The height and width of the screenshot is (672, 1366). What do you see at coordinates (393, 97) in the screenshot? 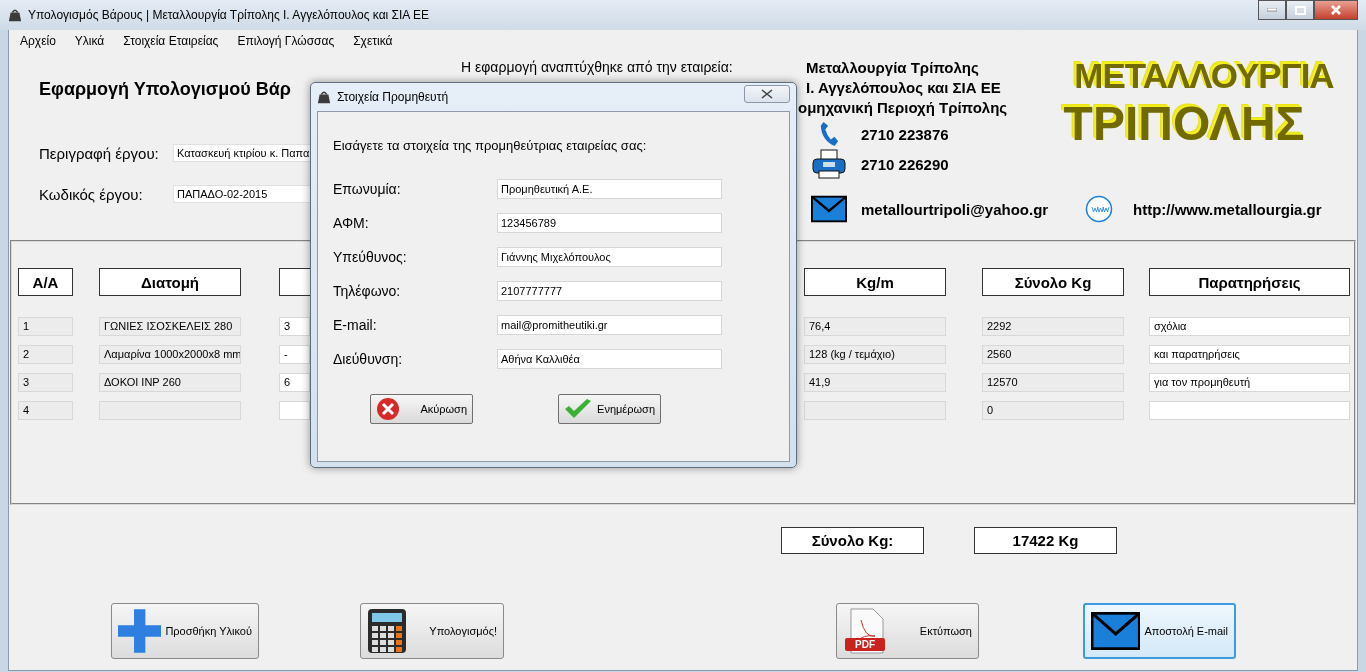
I see `dialog-title: Στοιχεία Προμηθευτή` at bounding box center [393, 97].